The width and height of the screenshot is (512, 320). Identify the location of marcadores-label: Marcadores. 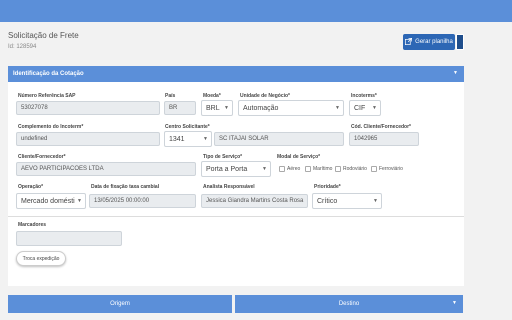
(32, 225).